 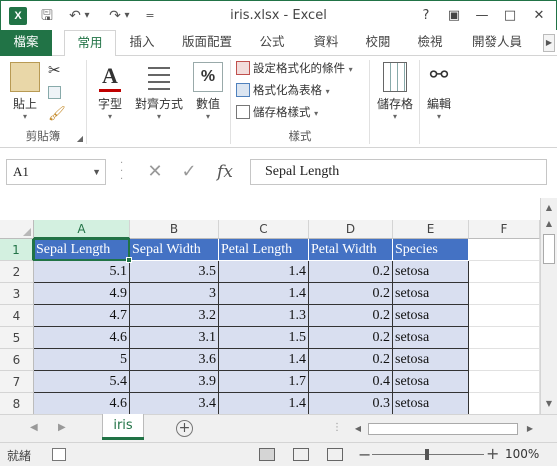 I want to click on table-cell: 3.9, so click(x=174, y=382).